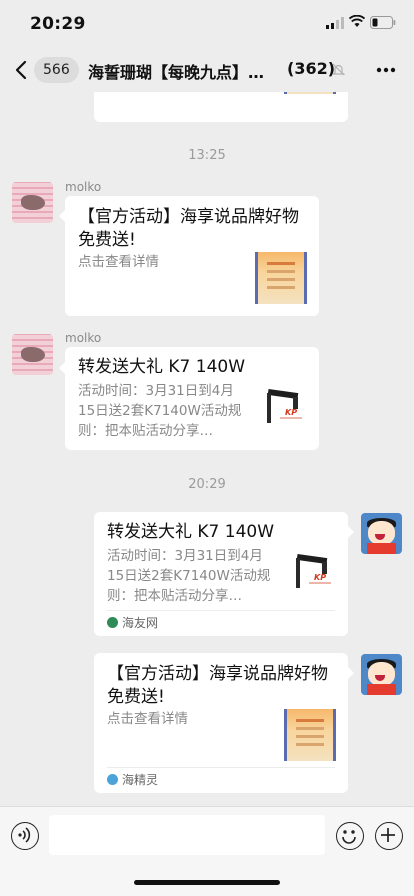  I want to click on timestamp: 13:25, so click(207, 155).